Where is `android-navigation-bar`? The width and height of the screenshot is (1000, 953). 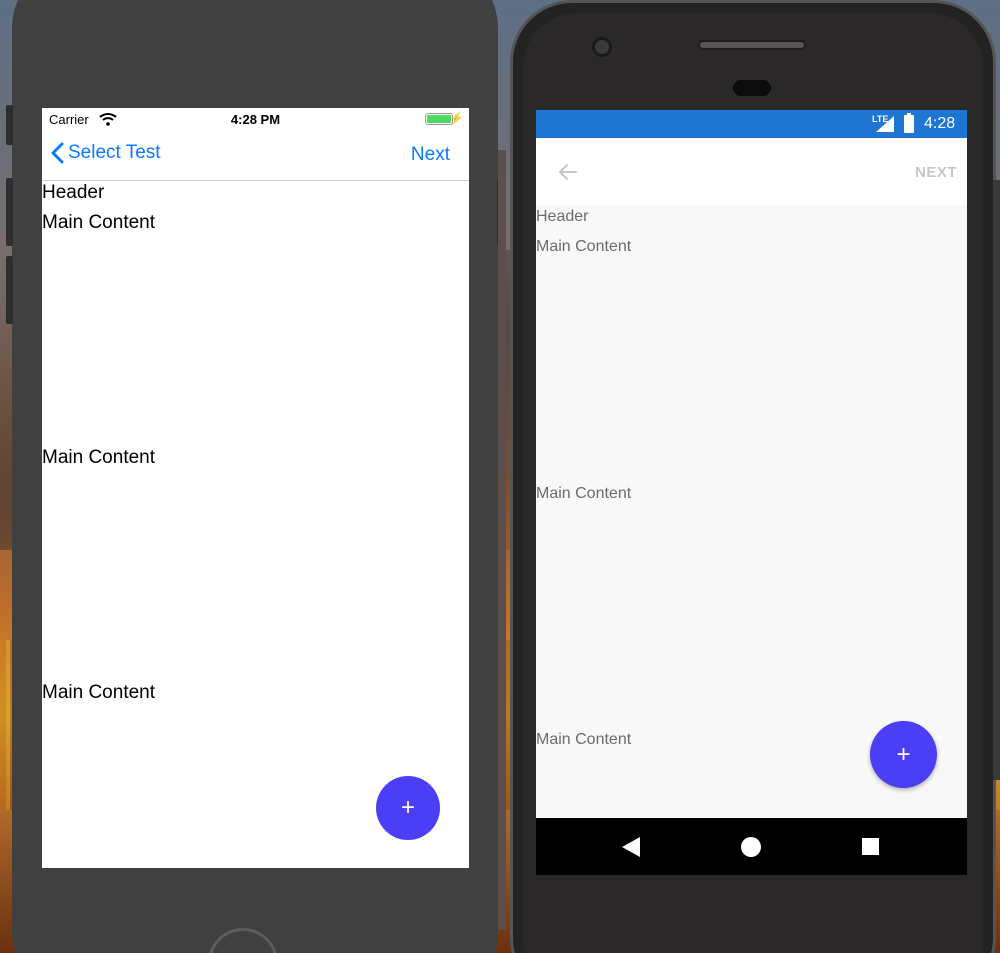
android-navigation-bar is located at coordinates (751, 846).